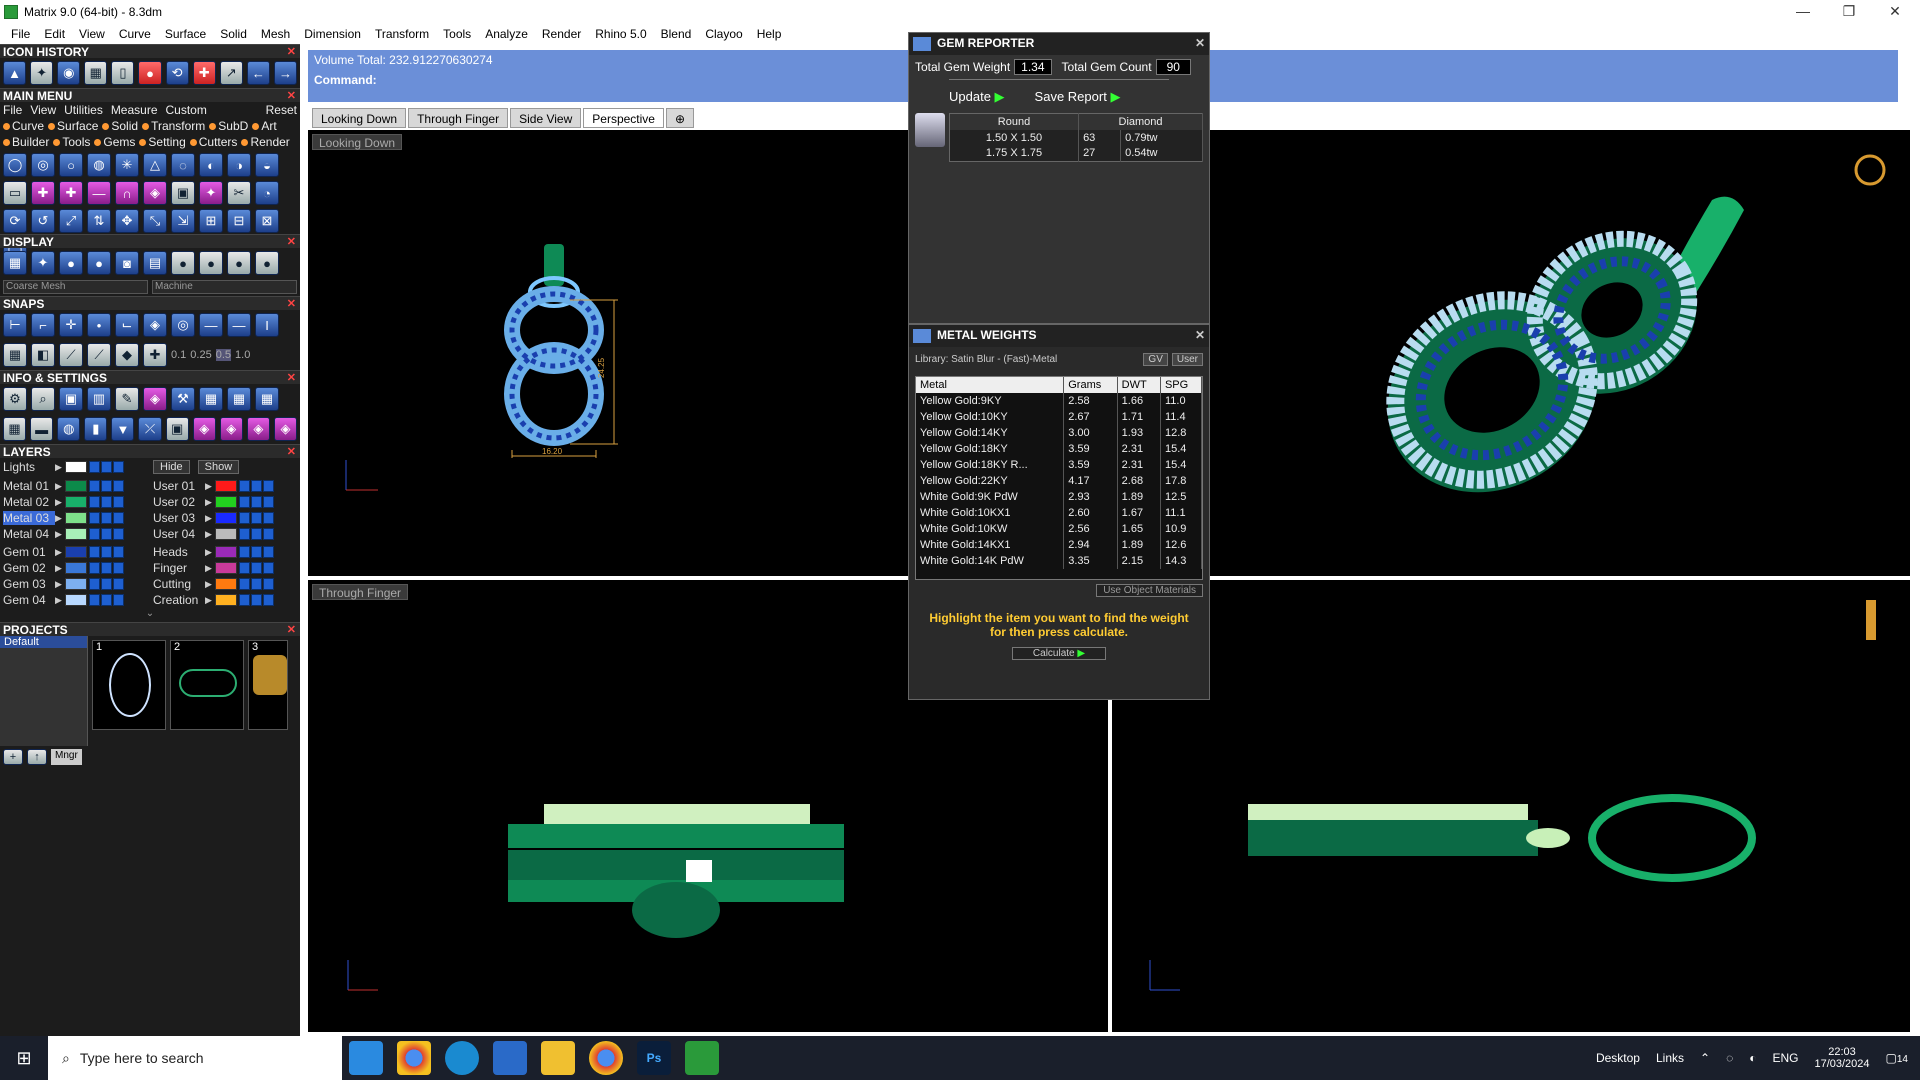 This screenshot has width=1920, height=1080. I want to click on main-menu-art: Art, so click(264, 126).